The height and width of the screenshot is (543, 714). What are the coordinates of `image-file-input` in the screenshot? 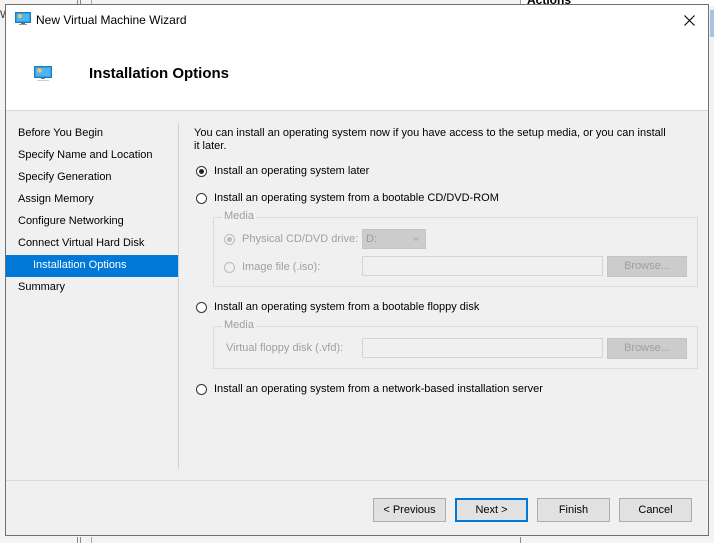 It's located at (482, 266).